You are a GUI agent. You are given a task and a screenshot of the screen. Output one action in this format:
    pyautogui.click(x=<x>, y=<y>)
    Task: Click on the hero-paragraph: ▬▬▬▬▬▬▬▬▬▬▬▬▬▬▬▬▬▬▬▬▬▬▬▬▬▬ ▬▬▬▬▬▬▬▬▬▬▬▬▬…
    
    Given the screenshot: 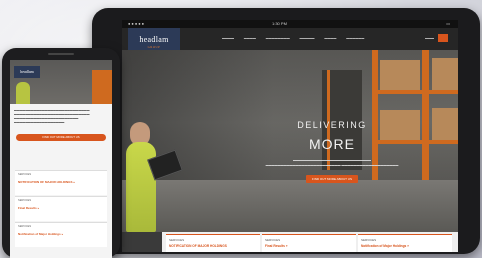 What is the action you would take?
    pyautogui.click(x=332, y=162)
    